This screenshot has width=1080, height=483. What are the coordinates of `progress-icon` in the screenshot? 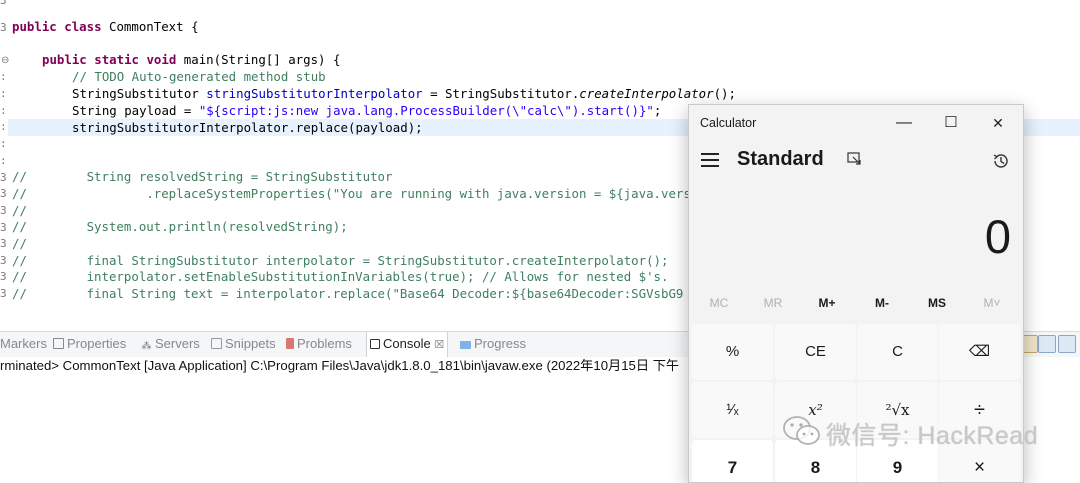 It's located at (465, 345).